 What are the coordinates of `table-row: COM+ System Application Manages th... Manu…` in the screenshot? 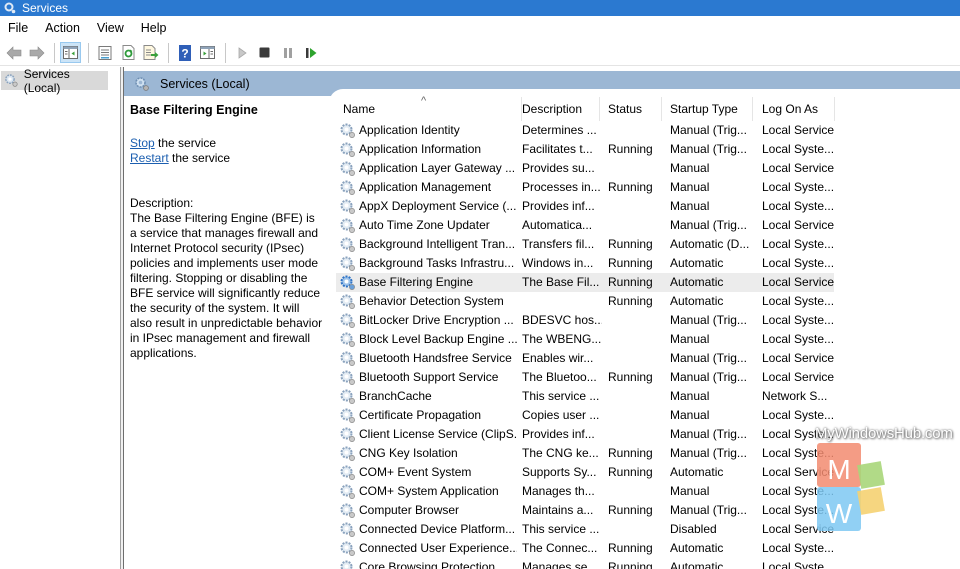 It's located at (644, 491).